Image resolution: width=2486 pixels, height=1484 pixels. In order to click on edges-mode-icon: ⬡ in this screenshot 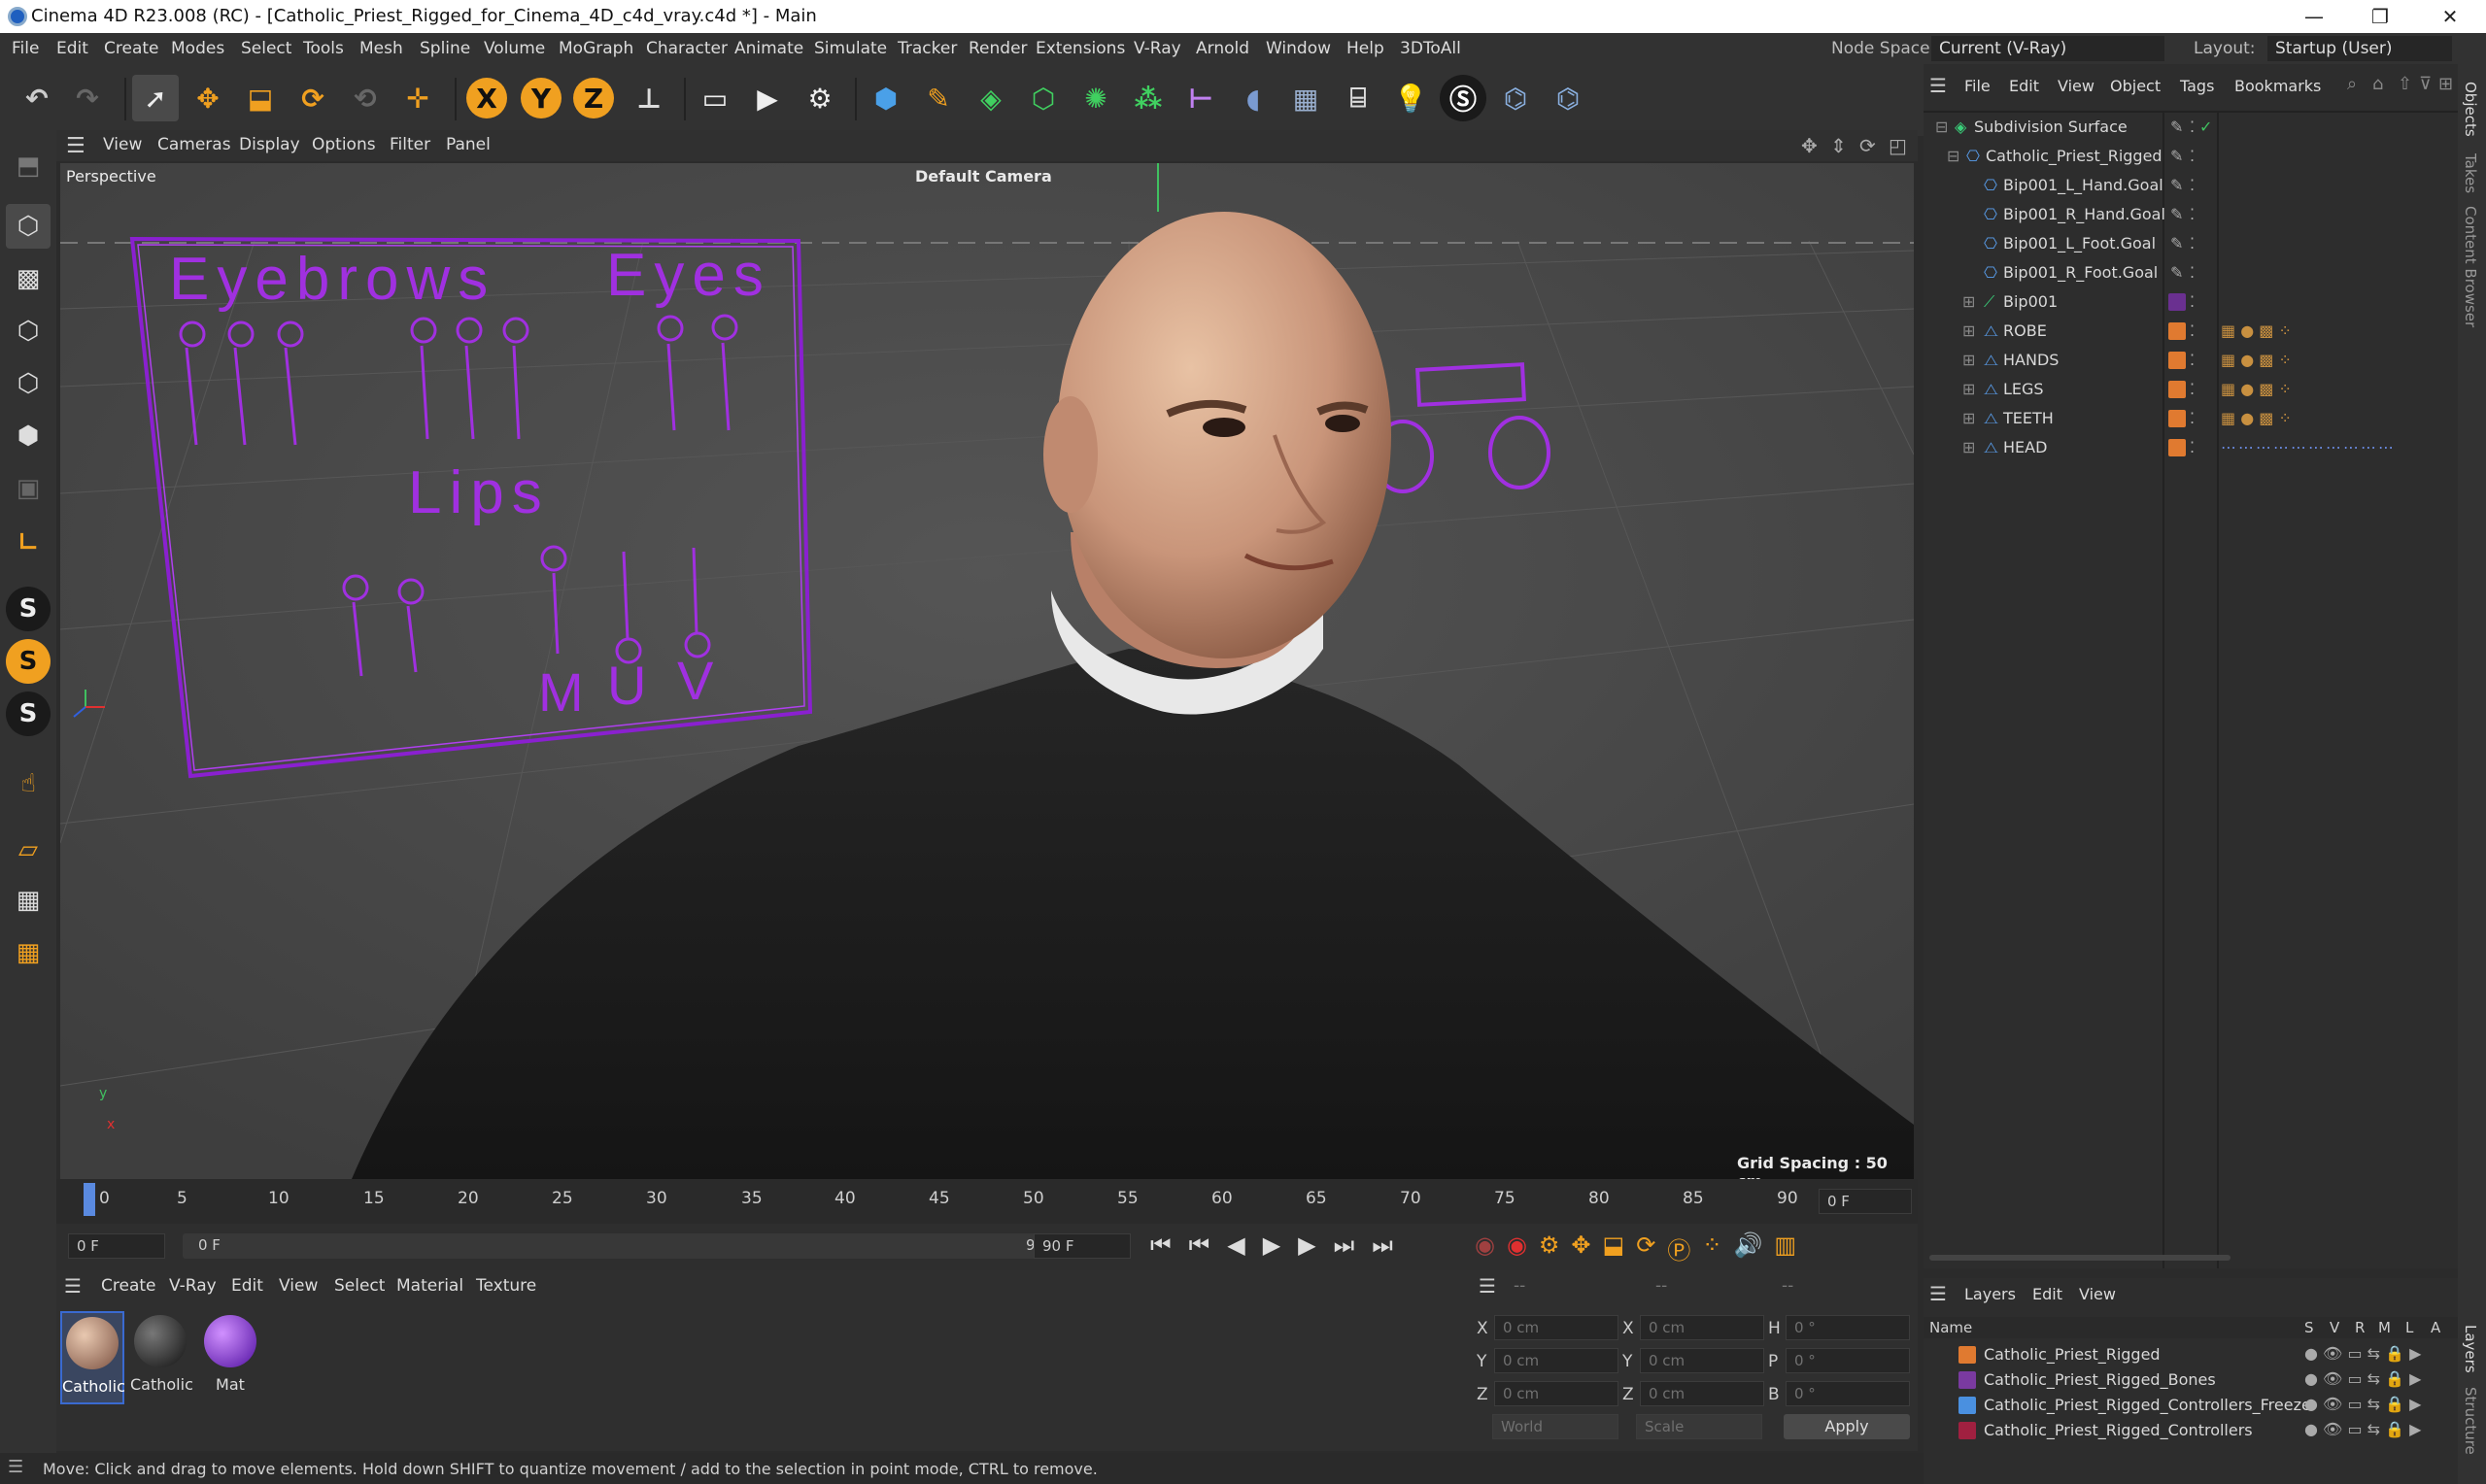, I will do `click(28, 383)`.